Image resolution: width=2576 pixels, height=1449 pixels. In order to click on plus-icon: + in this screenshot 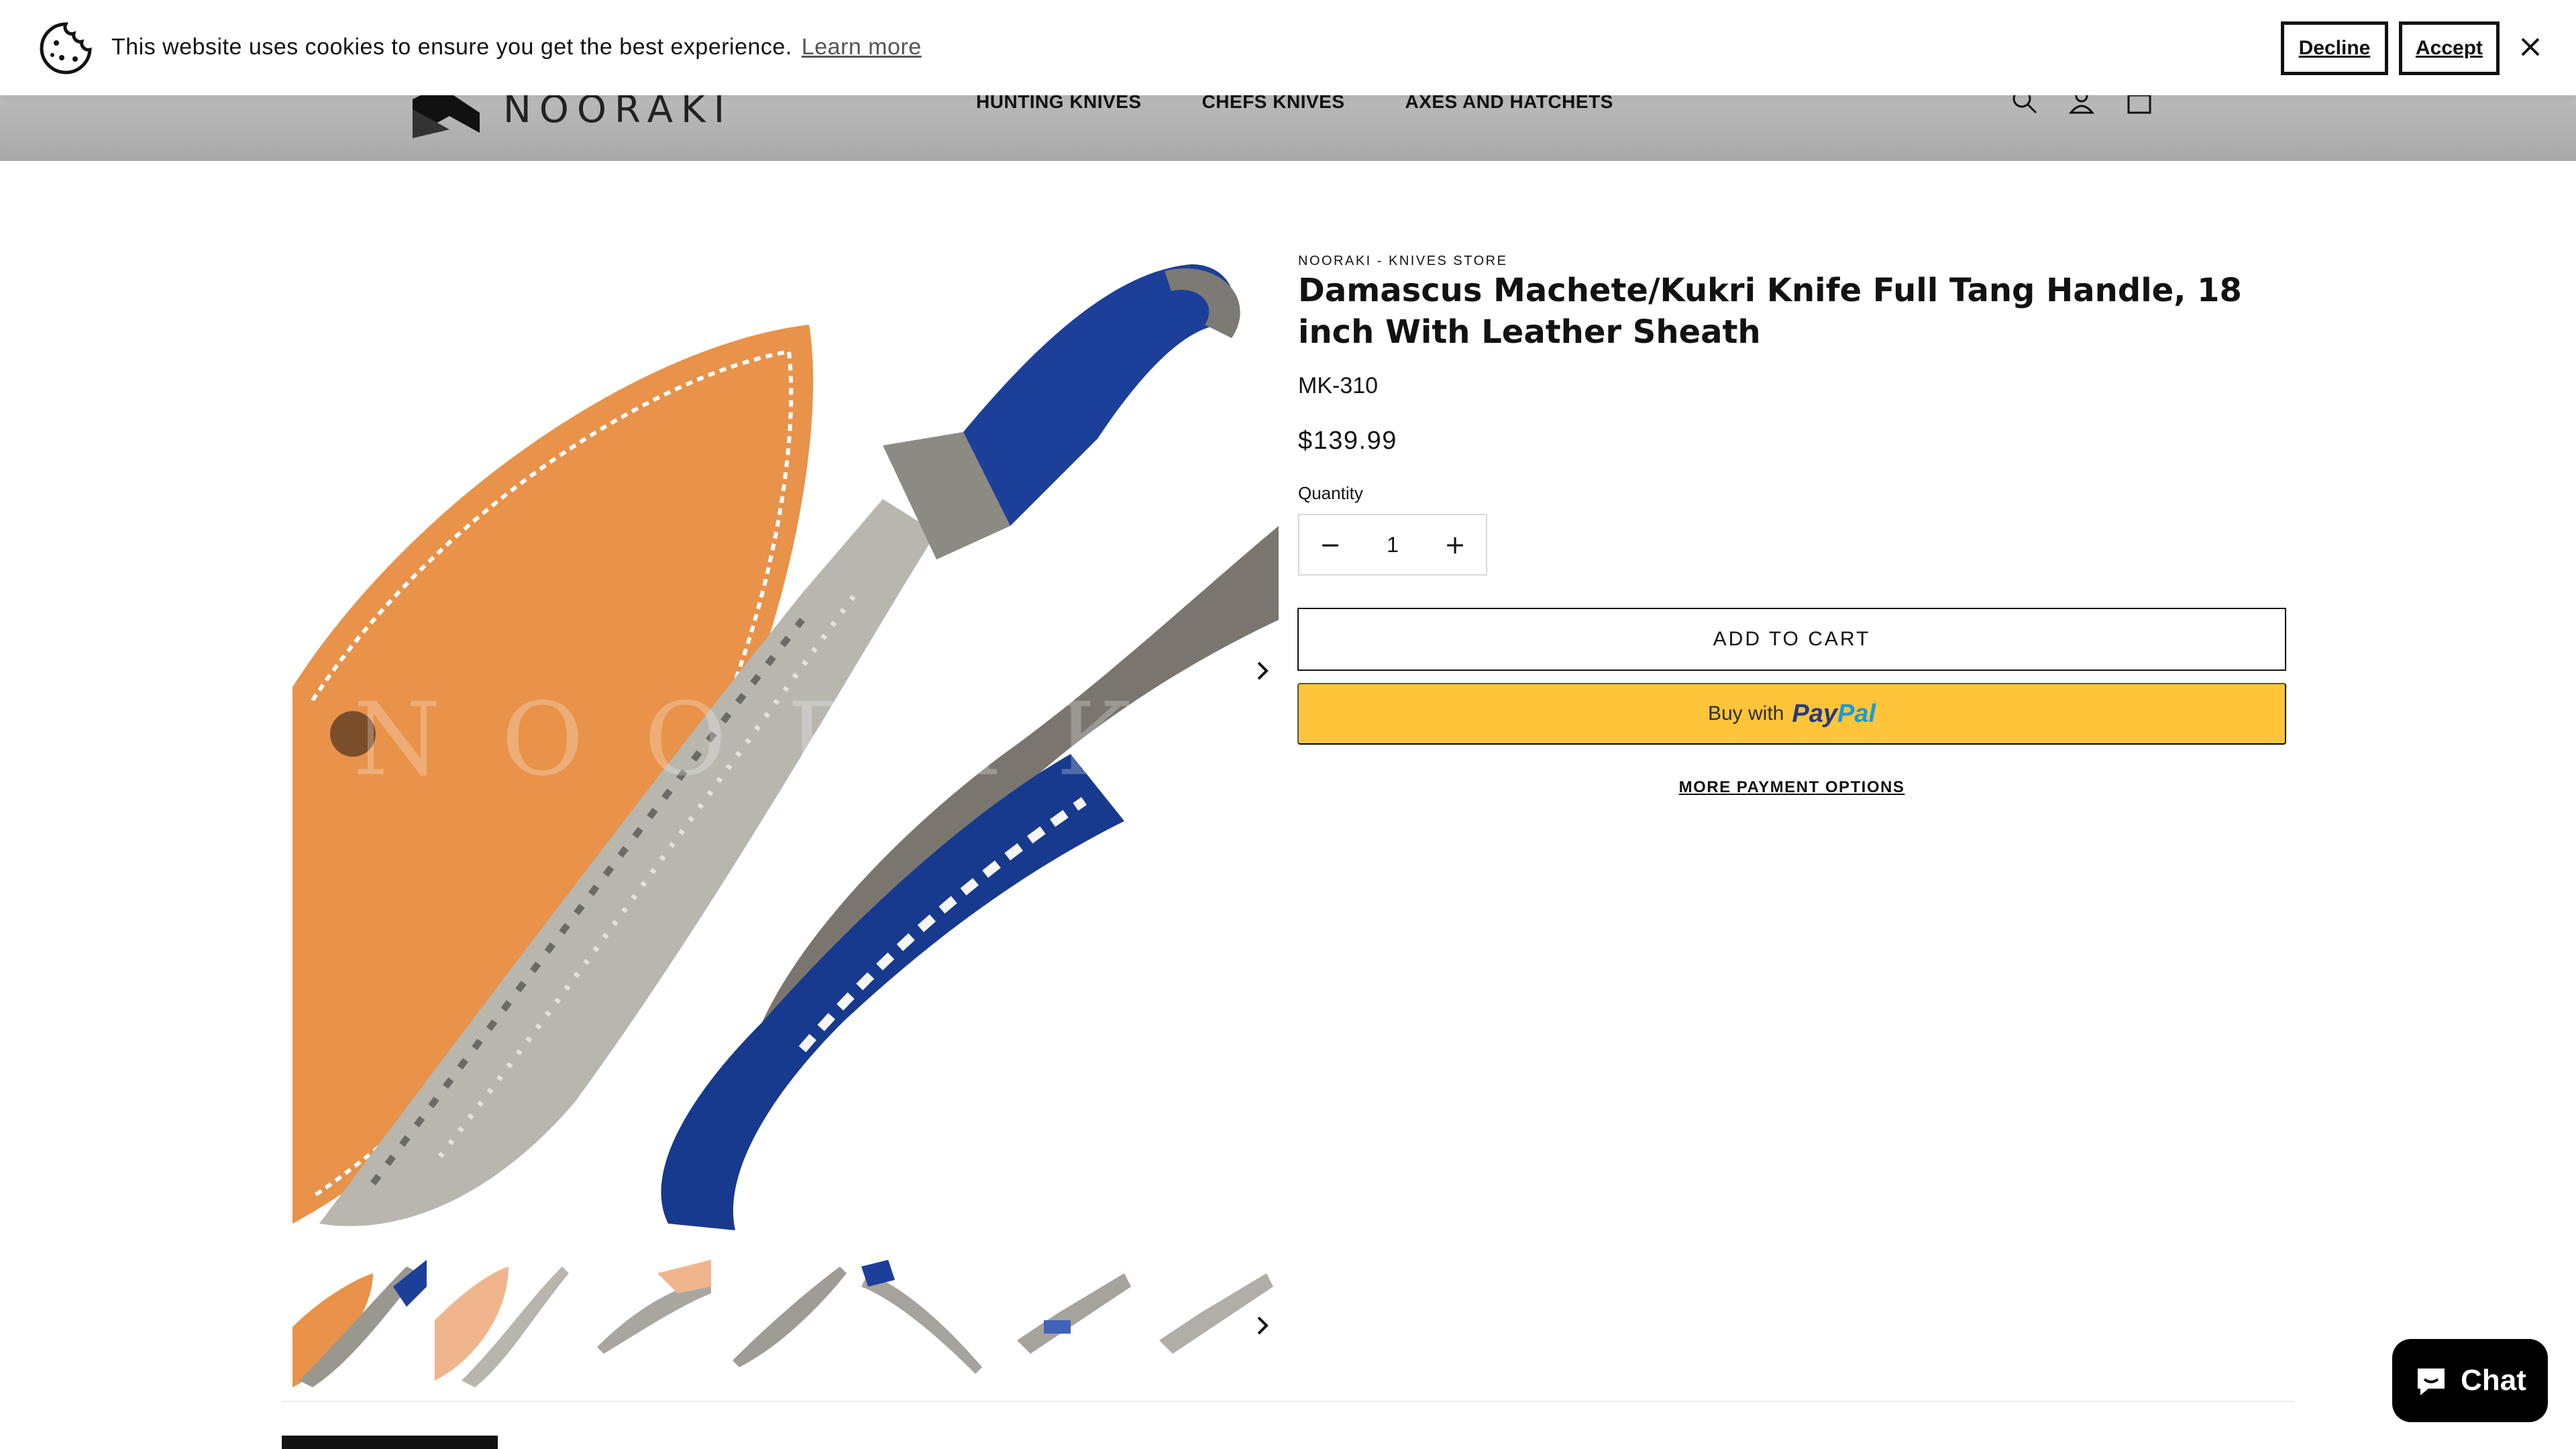, I will do `click(1455, 544)`.